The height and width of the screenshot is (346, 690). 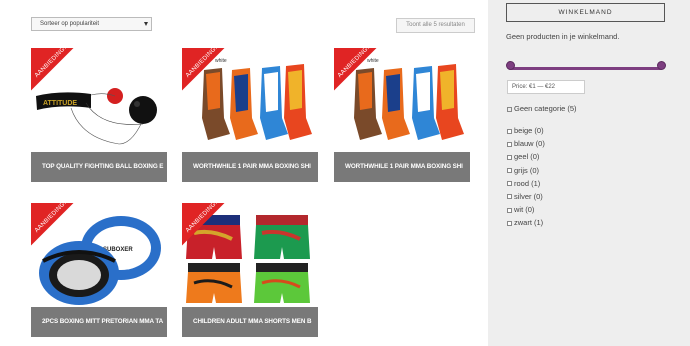 I want to click on product-title: TOP QUALITY FIGHTING BALL BOXING E, so click(x=99, y=167).